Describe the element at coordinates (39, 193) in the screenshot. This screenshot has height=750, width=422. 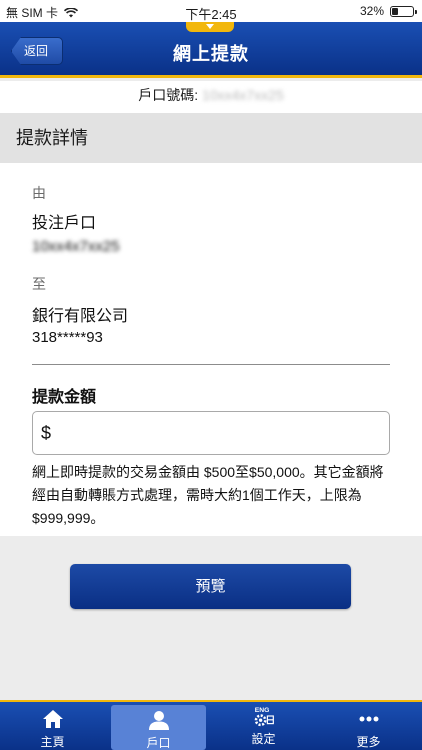
I see `from-label: 由` at that location.